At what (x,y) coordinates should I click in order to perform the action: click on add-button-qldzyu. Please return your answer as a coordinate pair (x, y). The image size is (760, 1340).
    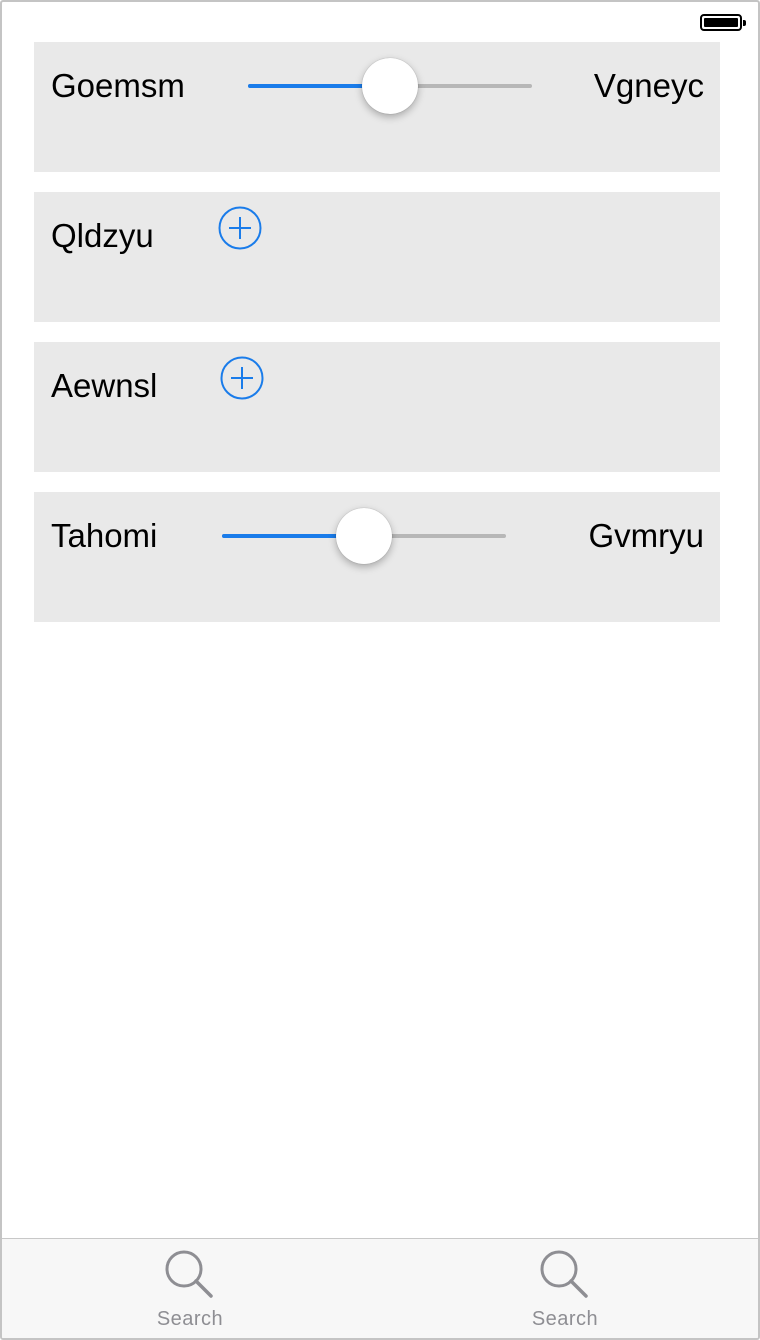
    Looking at the image, I should click on (240, 228).